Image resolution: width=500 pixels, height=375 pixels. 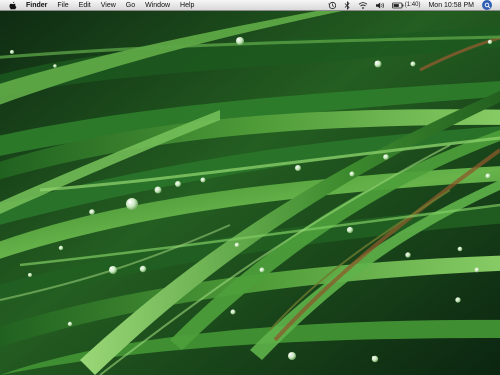 What do you see at coordinates (85, 5) in the screenshot?
I see `menu-edit: Edit` at bounding box center [85, 5].